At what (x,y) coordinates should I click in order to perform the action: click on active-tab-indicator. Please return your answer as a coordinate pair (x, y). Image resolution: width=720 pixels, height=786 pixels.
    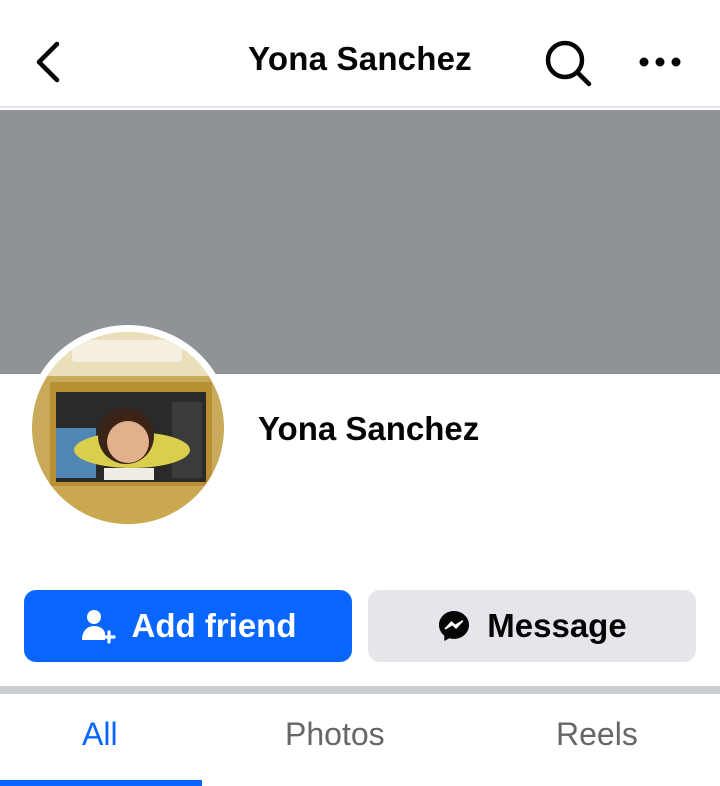
    Looking at the image, I should click on (101, 783).